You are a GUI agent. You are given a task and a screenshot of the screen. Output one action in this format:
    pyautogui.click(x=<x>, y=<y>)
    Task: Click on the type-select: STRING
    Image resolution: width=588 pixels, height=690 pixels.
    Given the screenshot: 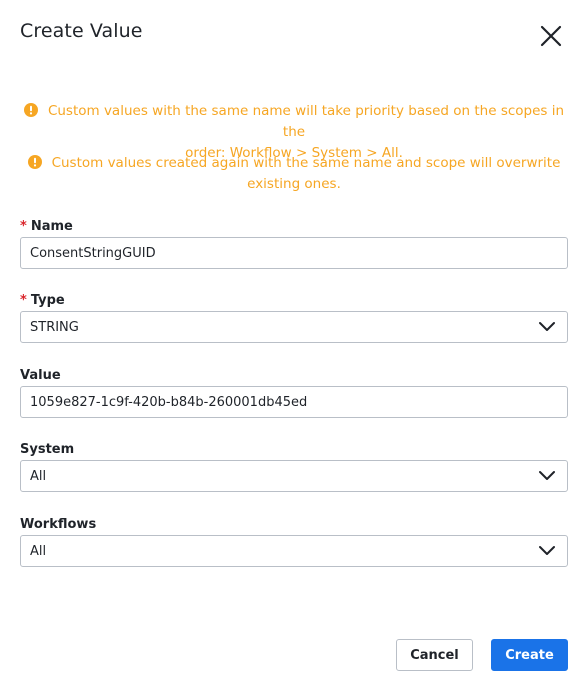 What is the action you would take?
    pyautogui.click(x=294, y=327)
    